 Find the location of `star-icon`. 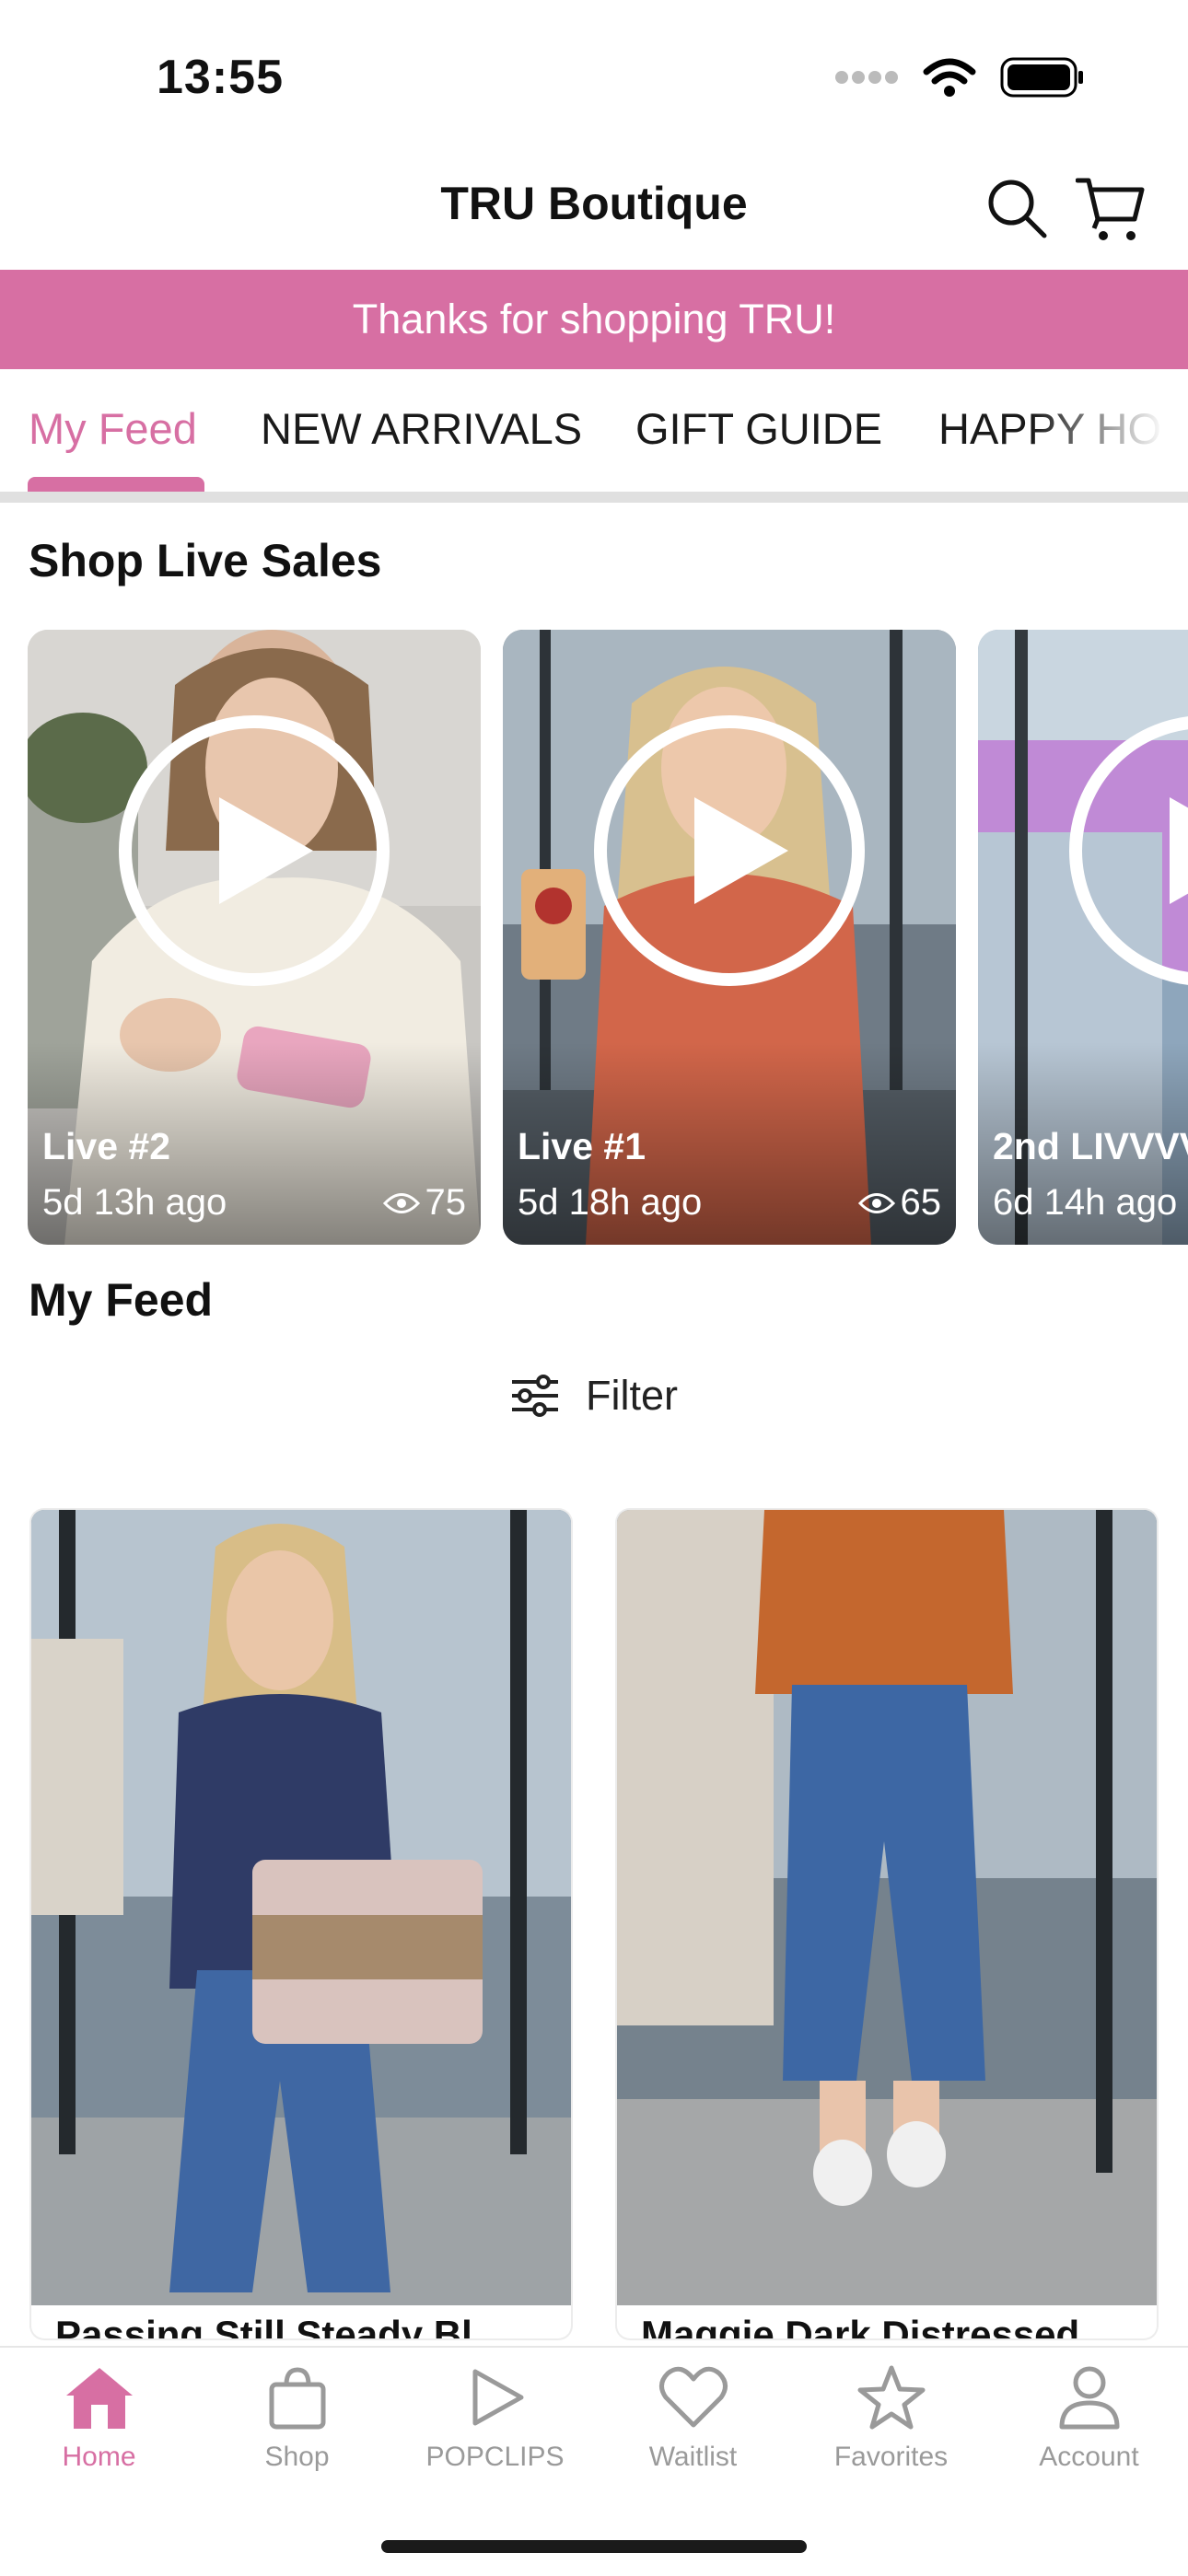

star-icon is located at coordinates (891, 2397).